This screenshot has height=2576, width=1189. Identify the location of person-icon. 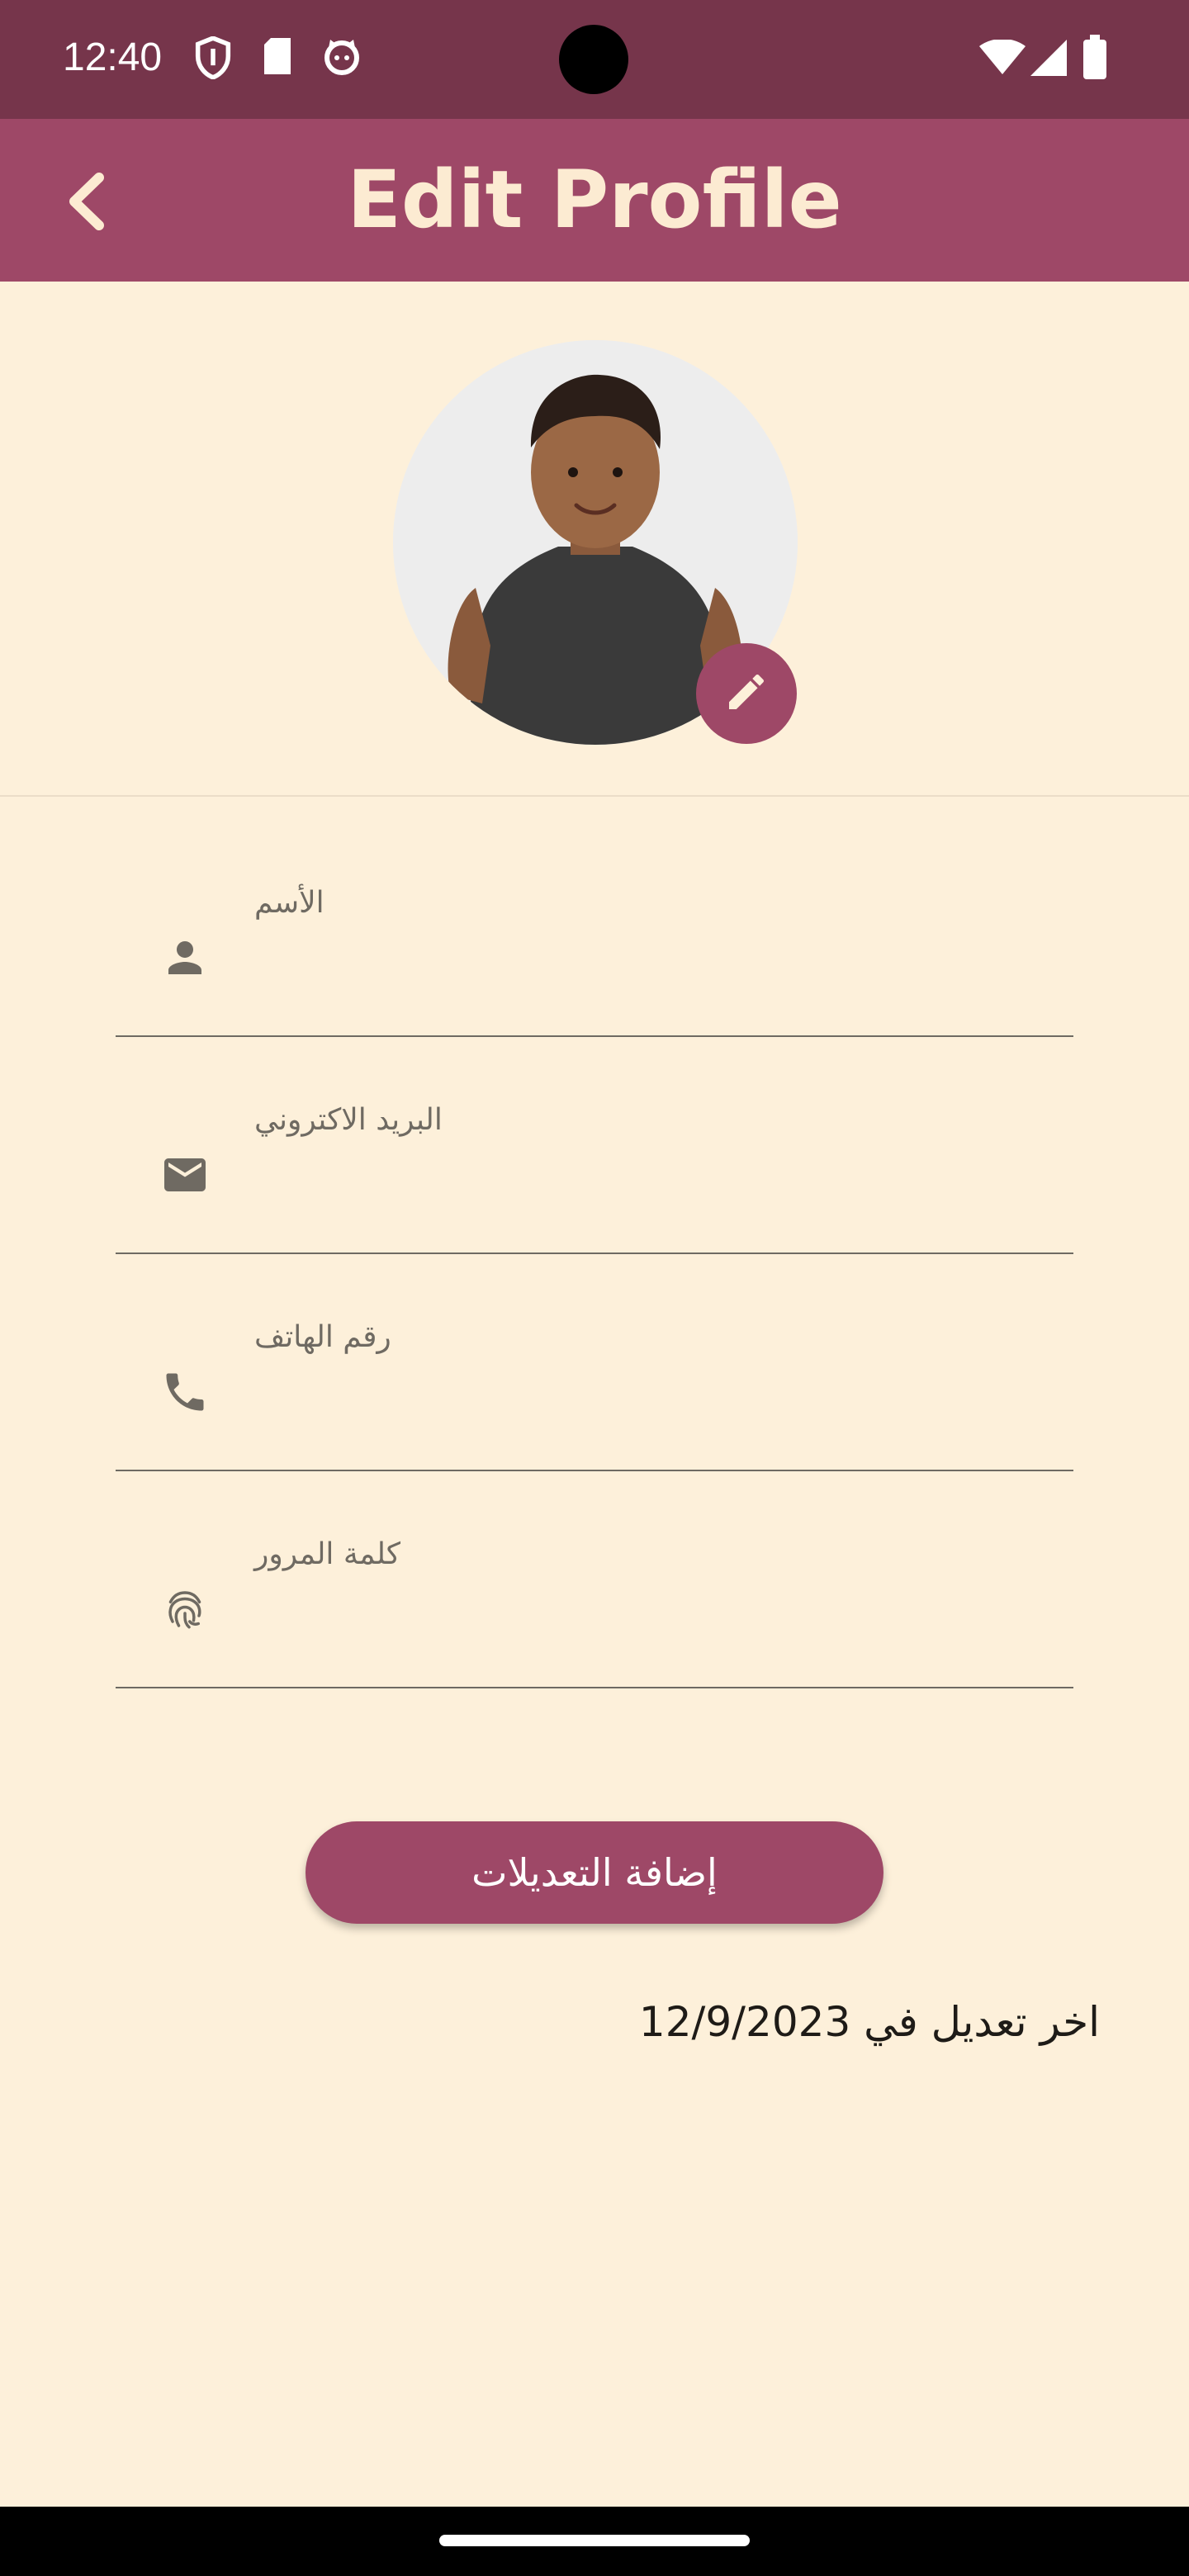
(185, 958).